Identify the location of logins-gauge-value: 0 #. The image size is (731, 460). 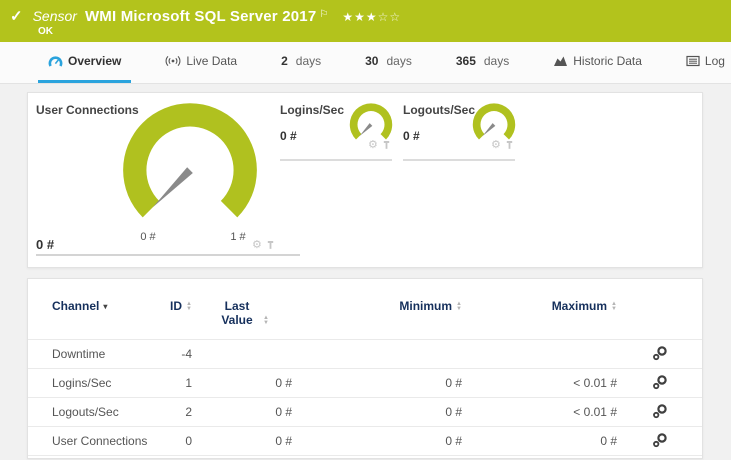
(288, 136).